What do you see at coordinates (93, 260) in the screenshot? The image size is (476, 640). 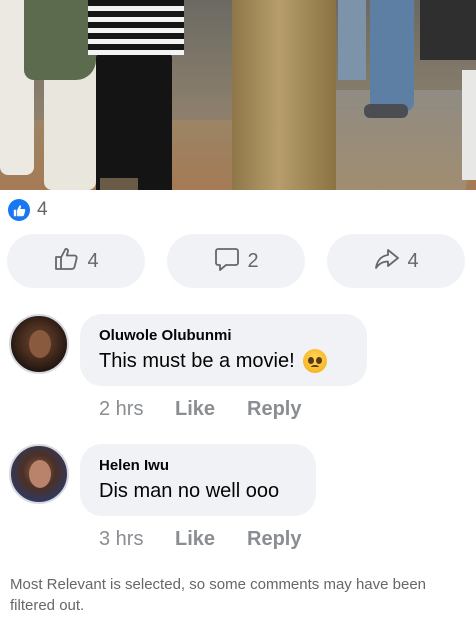 I see `like-count: 4` at bounding box center [93, 260].